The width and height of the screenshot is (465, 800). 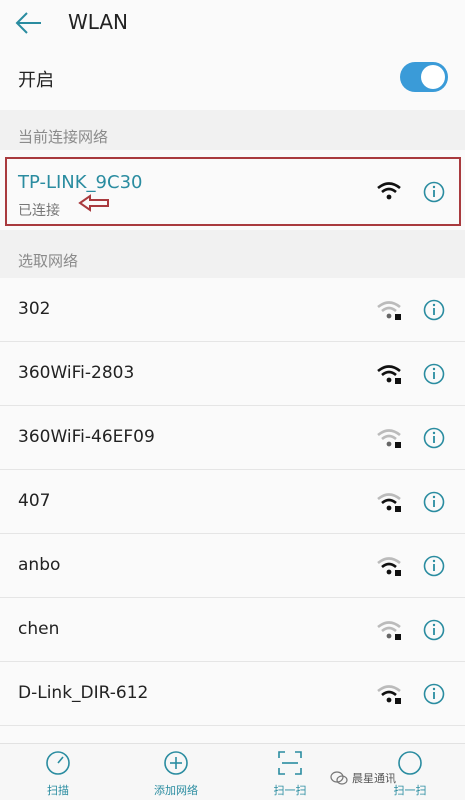 What do you see at coordinates (93, 203) in the screenshot?
I see `annotation-arrow-icon` at bounding box center [93, 203].